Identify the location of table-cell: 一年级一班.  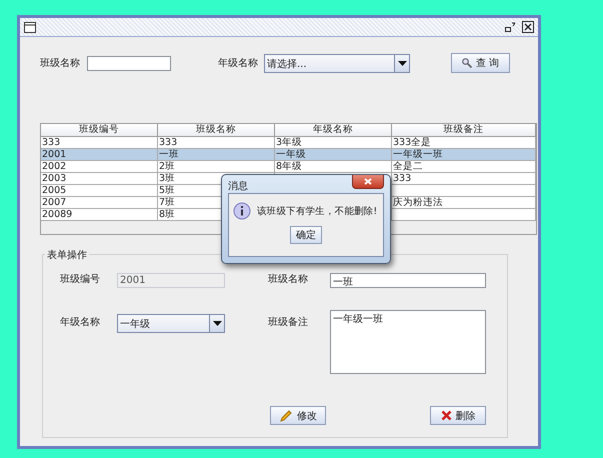
(418, 154).